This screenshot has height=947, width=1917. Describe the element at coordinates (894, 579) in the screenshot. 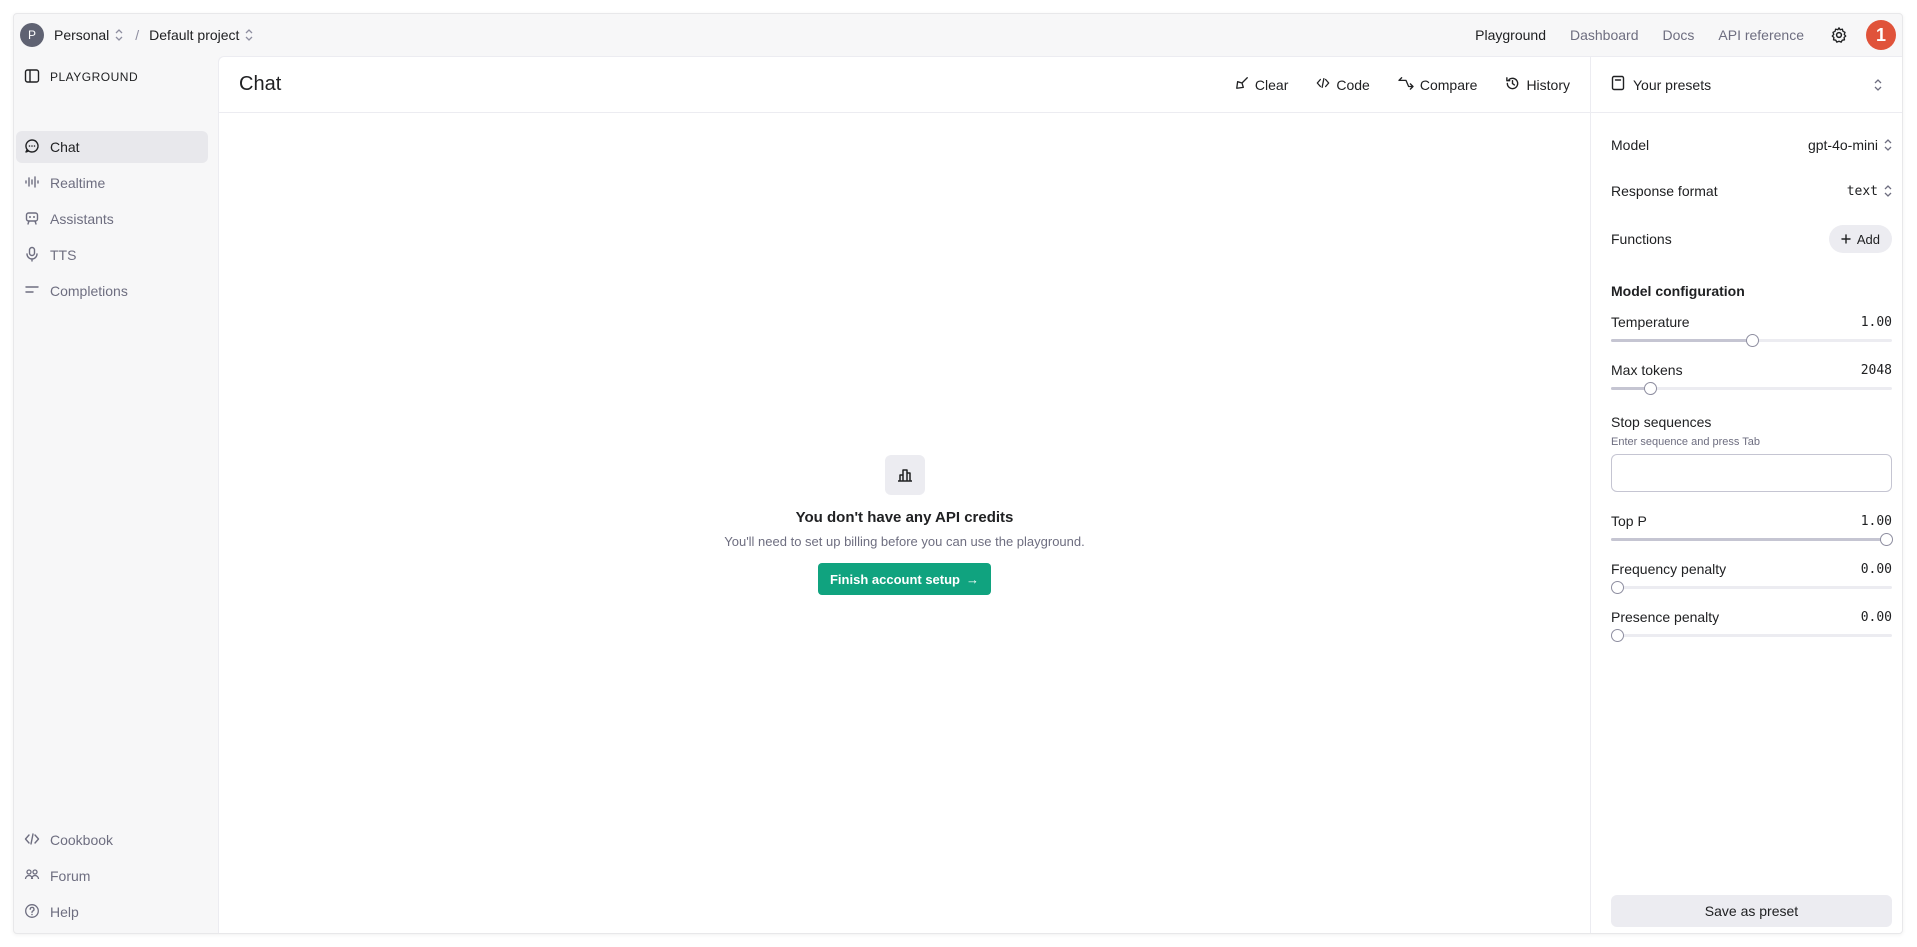

I see `cta-label: Finish account setup` at that location.